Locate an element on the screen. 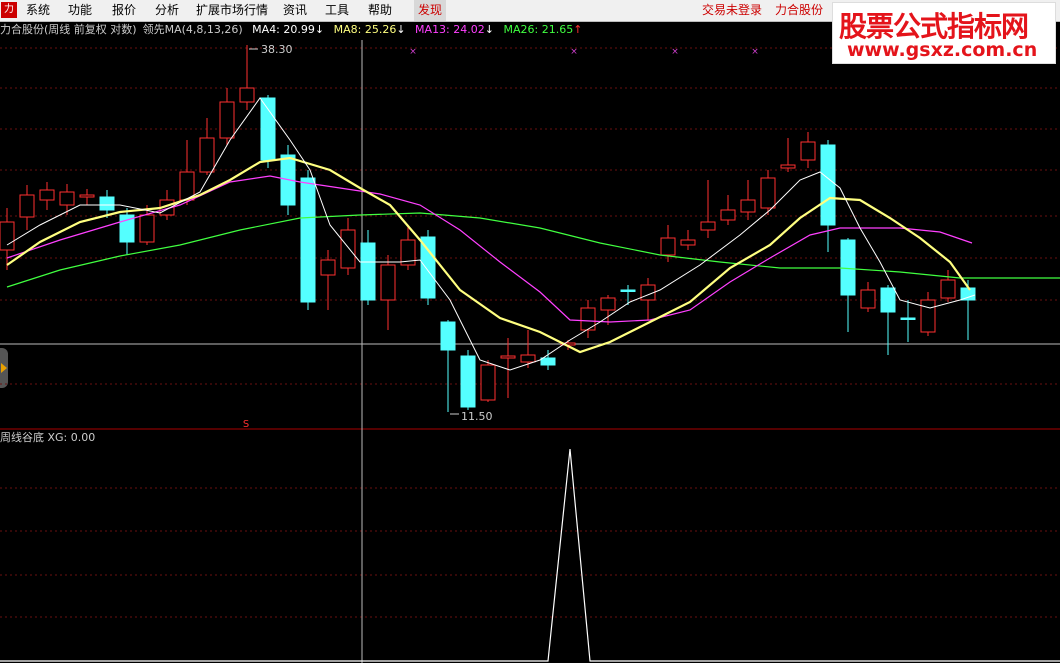 This screenshot has height=663, width=1060. sub-panel-name: 周线谷底 is located at coordinates (22, 437).